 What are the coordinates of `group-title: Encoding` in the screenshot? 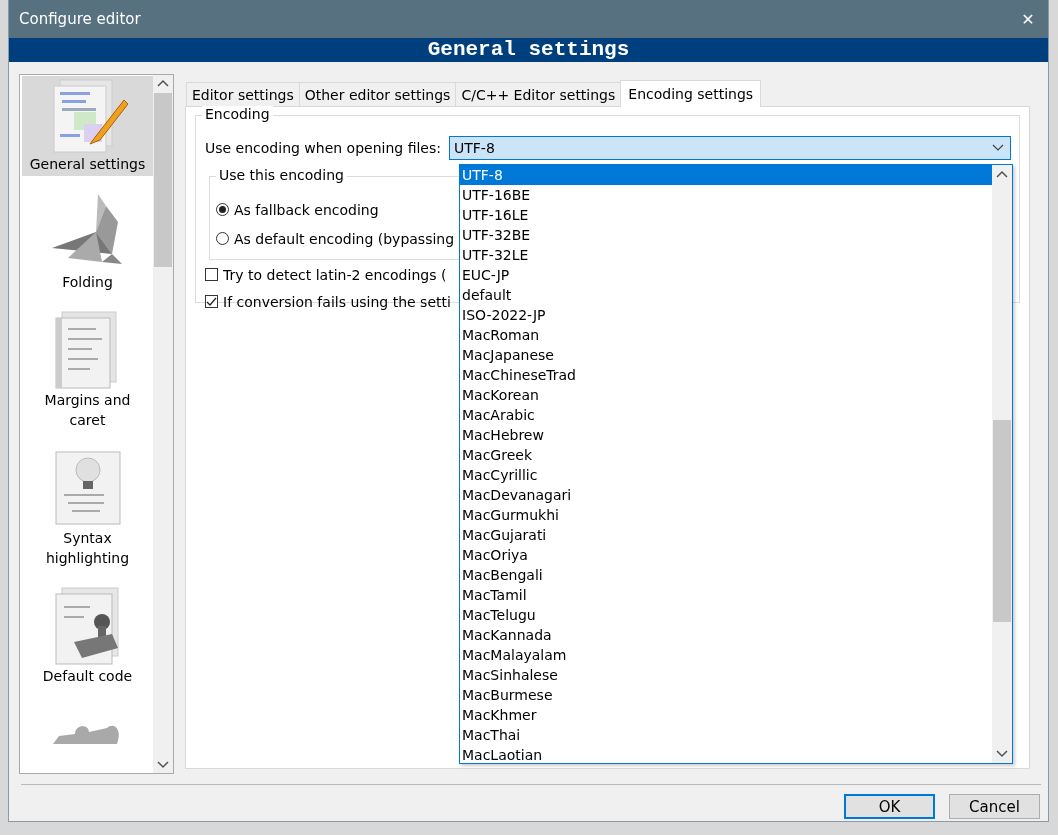 It's located at (237, 114).